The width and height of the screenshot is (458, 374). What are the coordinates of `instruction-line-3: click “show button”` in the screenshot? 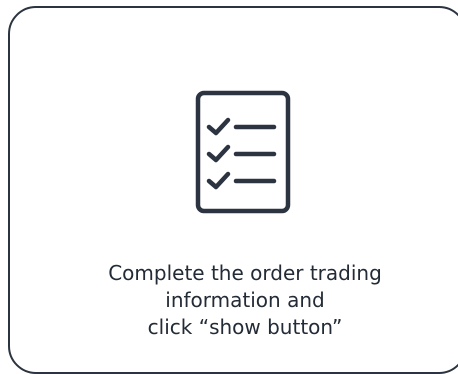 It's located at (245, 327).